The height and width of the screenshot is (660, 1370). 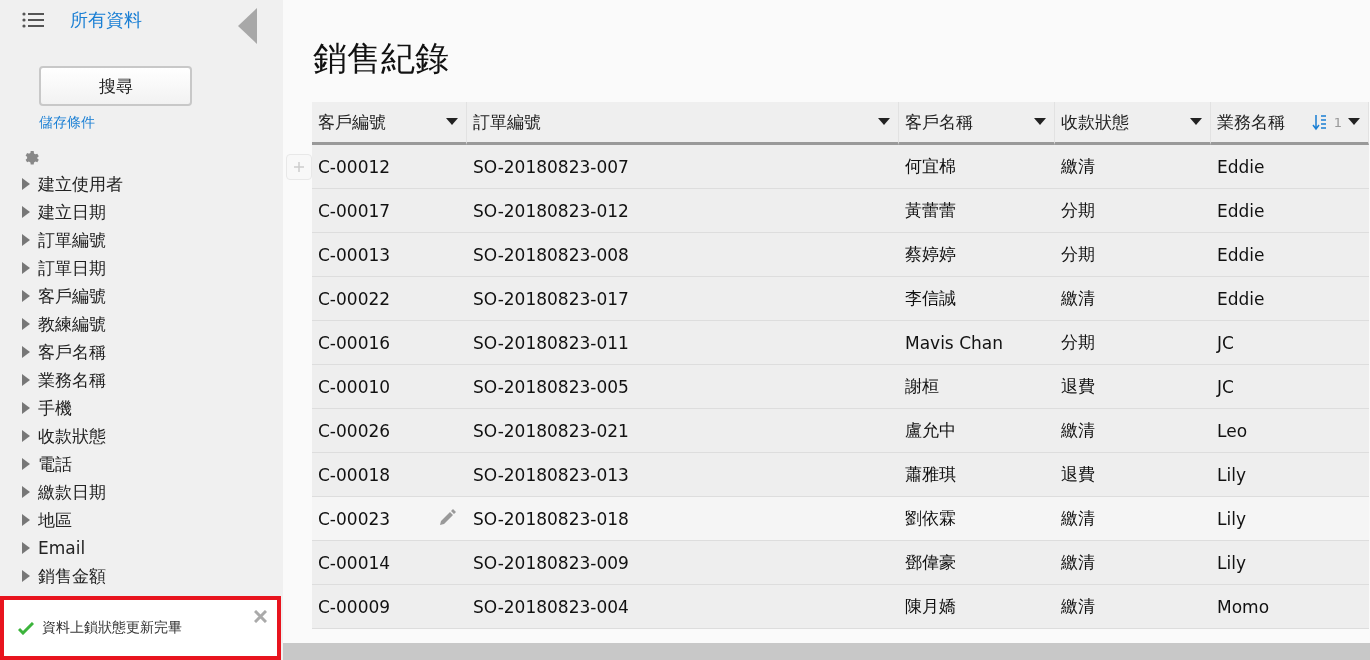 What do you see at coordinates (248, 26) in the screenshot?
I see `collapse-arrow-icon` at bounding box center [248, 26].